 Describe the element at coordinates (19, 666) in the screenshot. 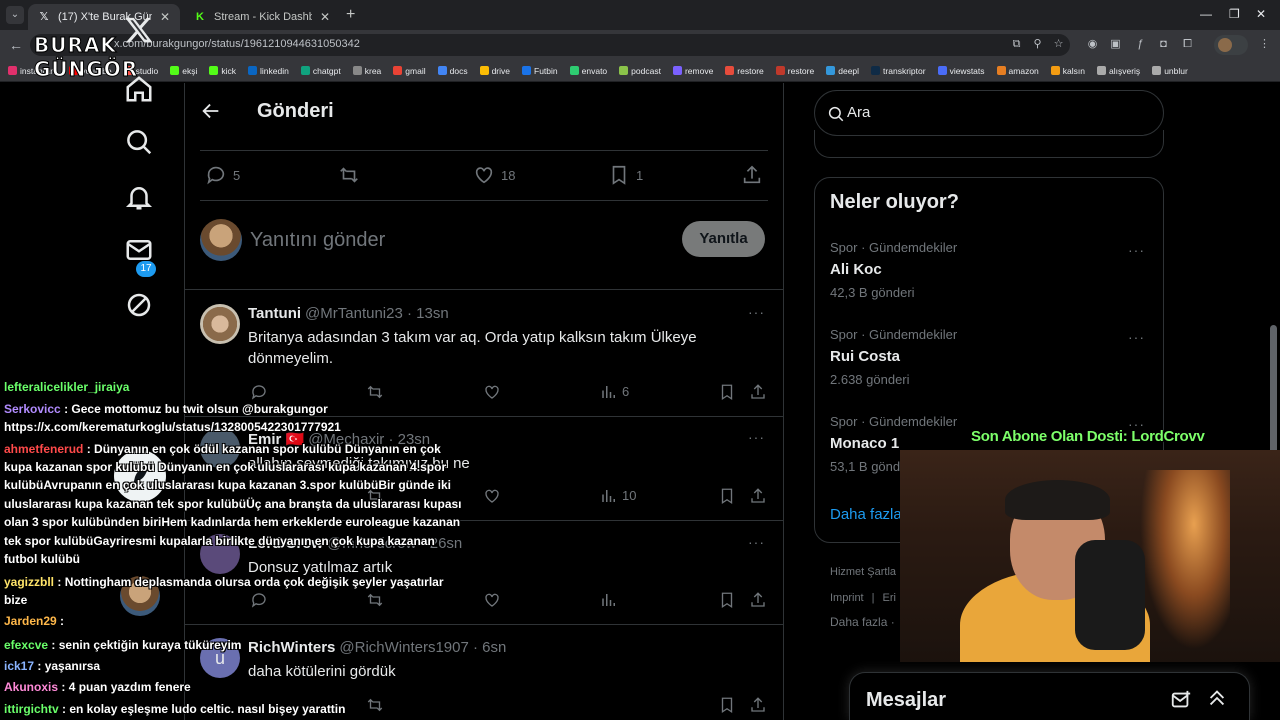

I see `chat-username: ick17` at that location.